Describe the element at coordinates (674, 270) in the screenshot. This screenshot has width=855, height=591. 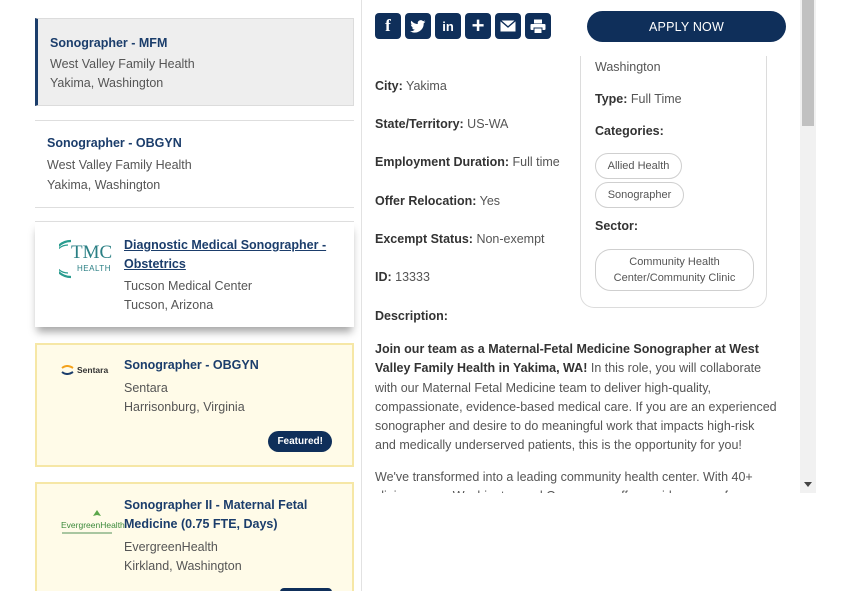
I see `sector-pill: Community Health Center/Community Clinic` at that location.